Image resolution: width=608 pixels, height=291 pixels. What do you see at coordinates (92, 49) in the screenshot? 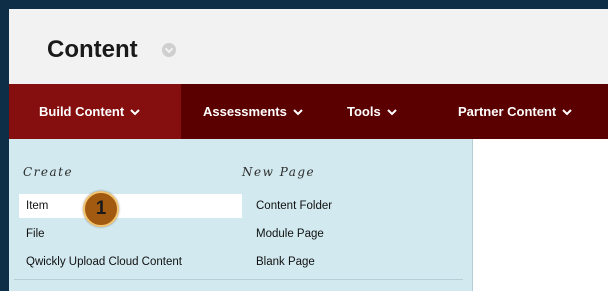
I see `page-title: Content` at bounding box center [92, 49].